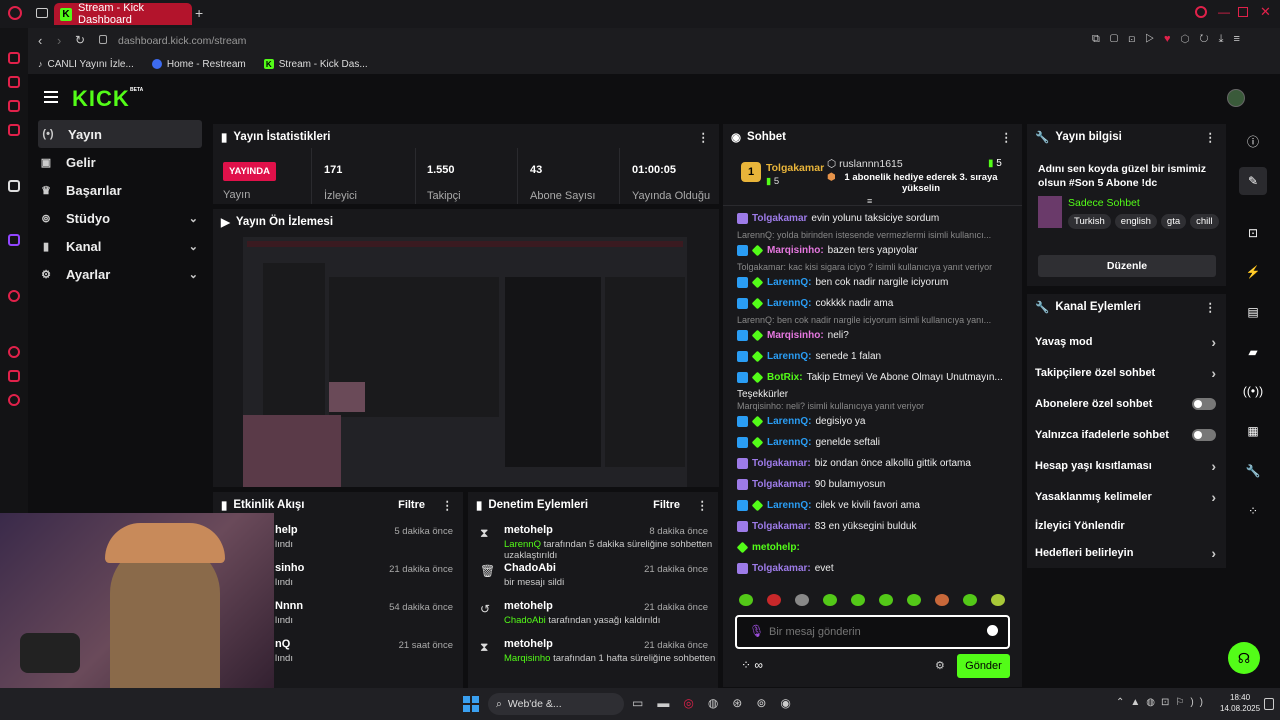  What do you see at coordinates (1244, 658) in the screenshot?
I see `support-headset-icon: ☊` at bounding box center [1244, 658].